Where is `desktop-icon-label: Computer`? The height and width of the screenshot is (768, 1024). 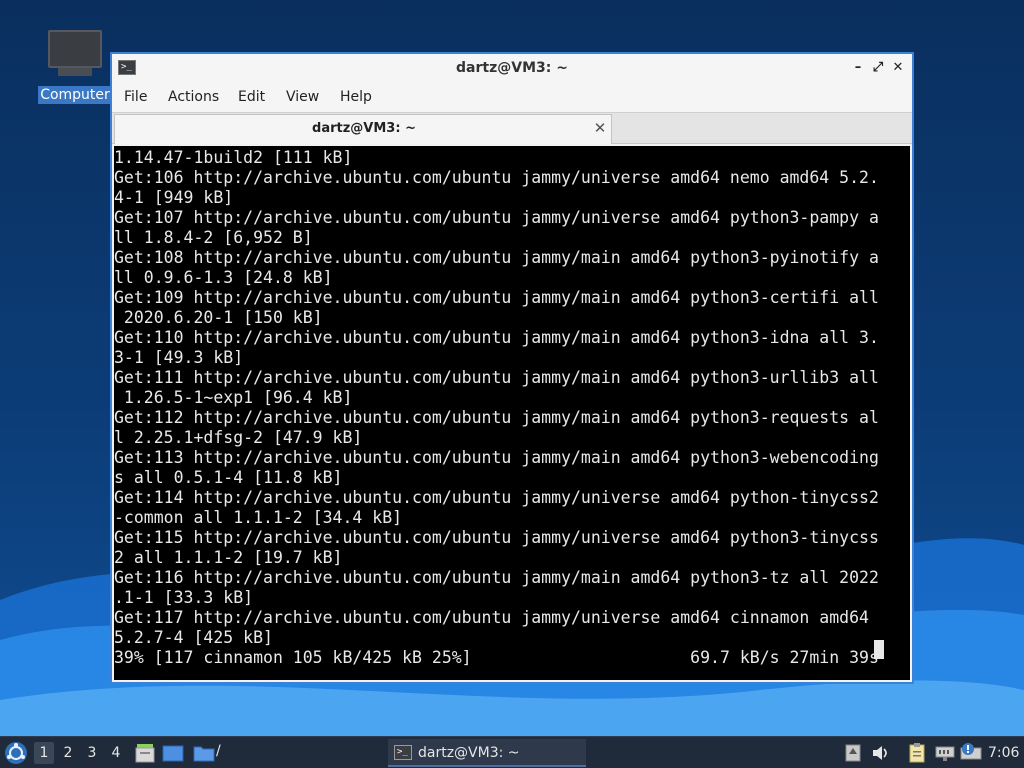
desktop-icon-label: Computer is located at coordinates (75, 95).